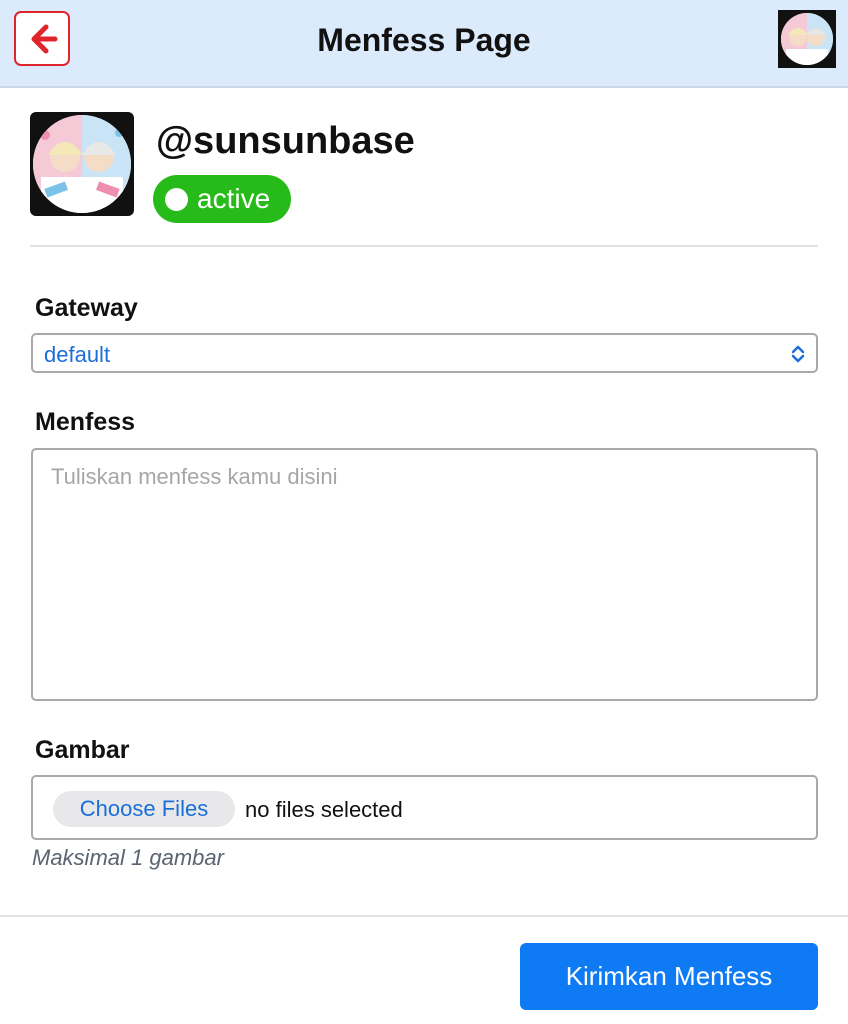 This screenshot has width=848, height=1024. What do you see at coordinates (424, 353) in the screenshot?
I see `gateway-select: default` at bounding box center [424, 353].